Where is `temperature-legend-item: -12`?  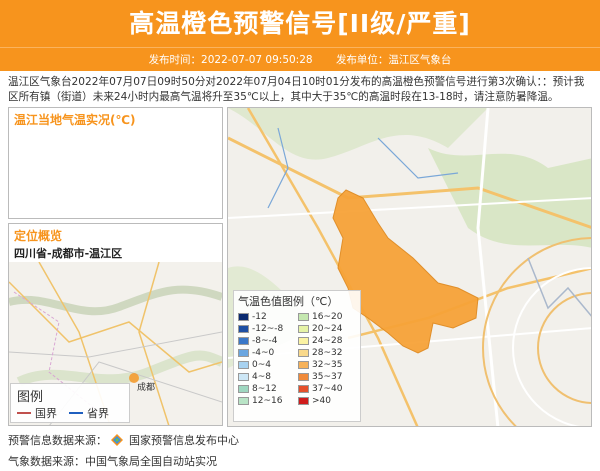
temperature-legend-item: -12 is located at coordinates (267, 317).